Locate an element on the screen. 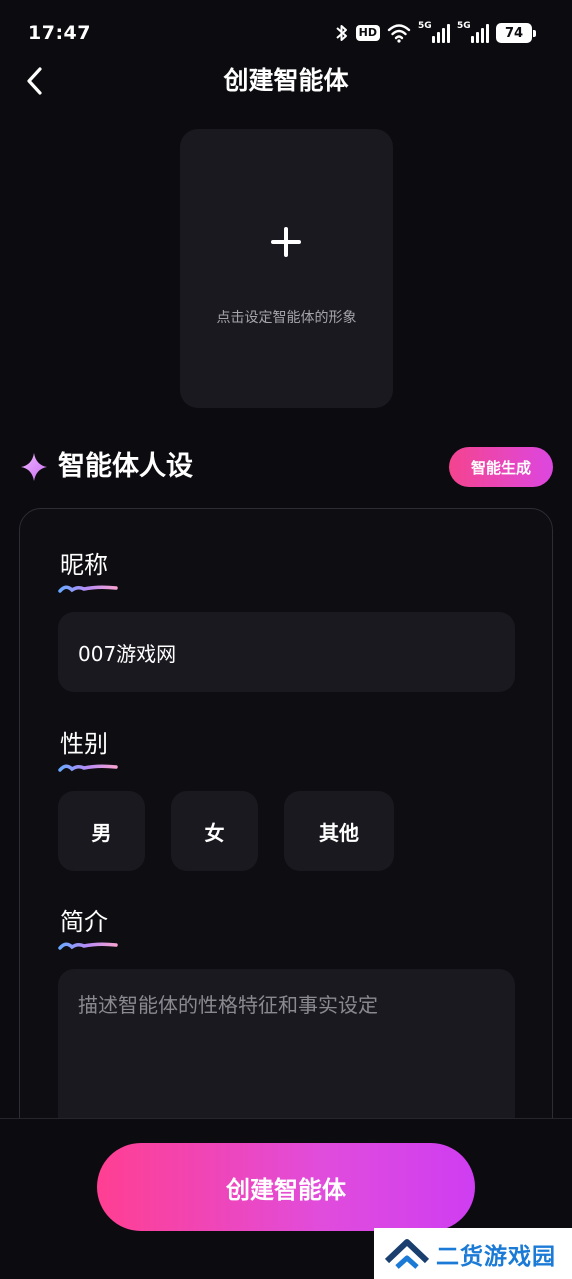  battery-level: 74 is located at coordinates (514, 33).